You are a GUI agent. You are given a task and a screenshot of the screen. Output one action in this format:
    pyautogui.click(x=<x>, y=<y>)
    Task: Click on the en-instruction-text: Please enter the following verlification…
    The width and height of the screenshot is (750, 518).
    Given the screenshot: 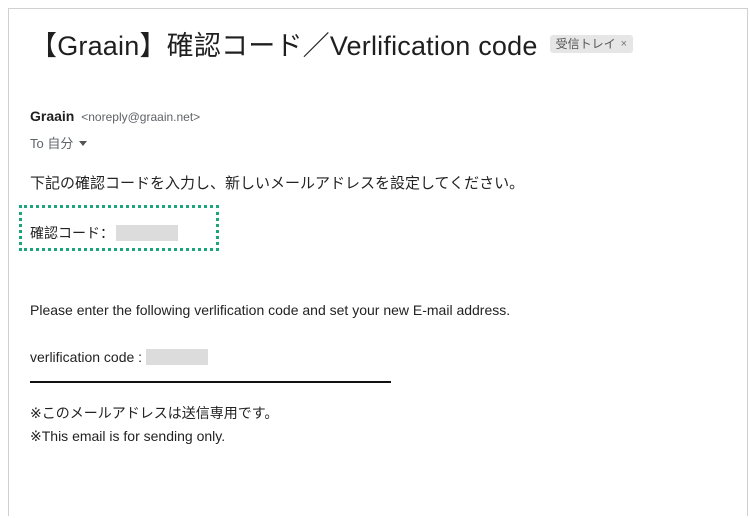 What is the action you would take?
    pyautogui.click(x=270, y=310)
    